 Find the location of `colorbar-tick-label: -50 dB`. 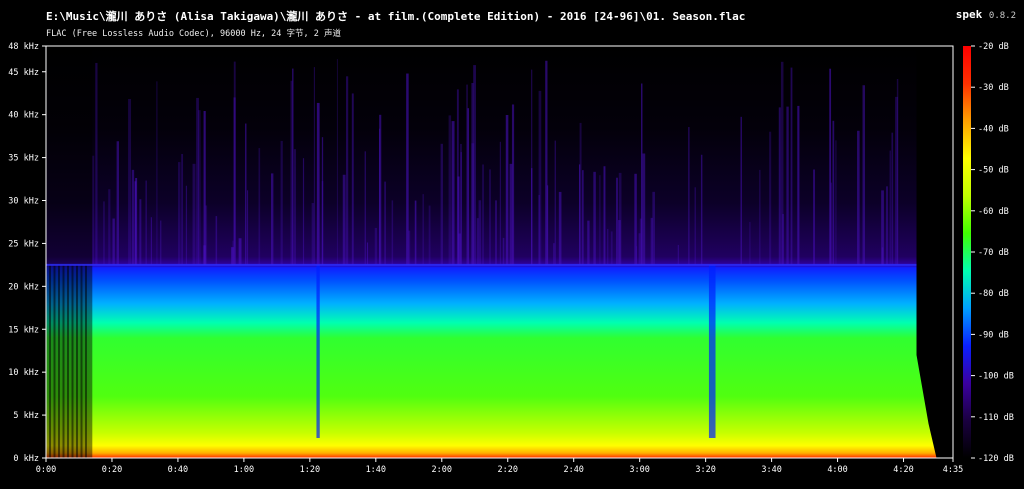

colorbar-tick-label: -50 dB is located at coordinates (993, 171).